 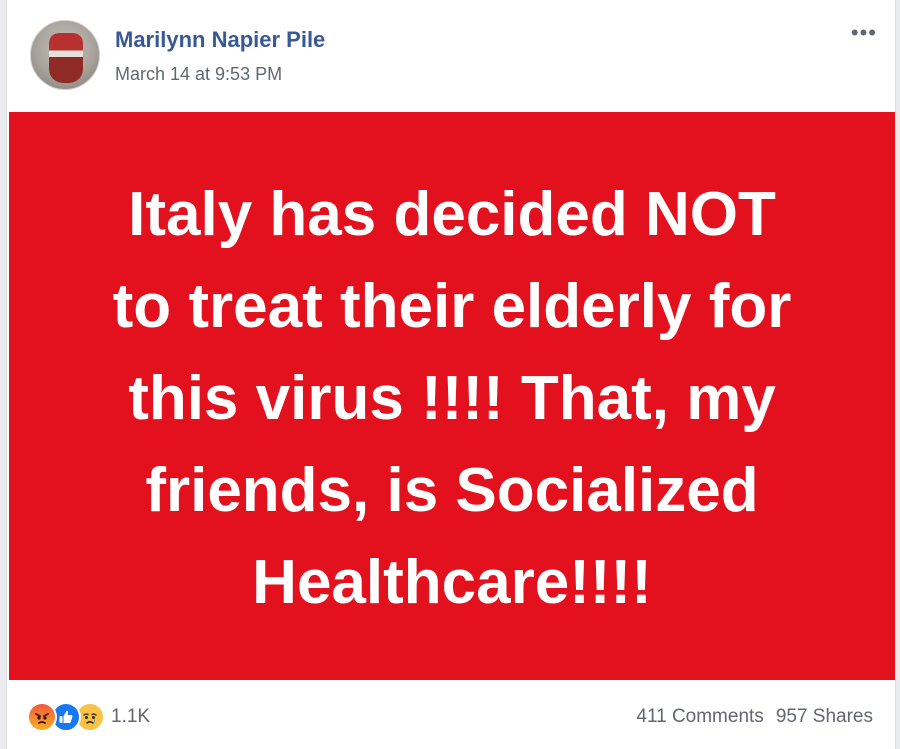 What do you see at coordinates (864, 33) in the screenshot?
I see `more-options-icon: •••` at bounding box center [864, 33].